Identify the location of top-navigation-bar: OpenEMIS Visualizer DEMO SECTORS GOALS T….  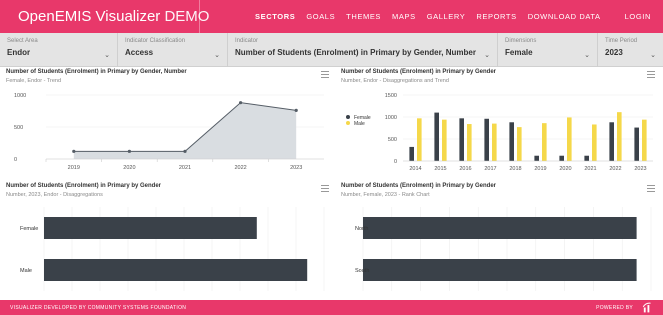
(331, 16).